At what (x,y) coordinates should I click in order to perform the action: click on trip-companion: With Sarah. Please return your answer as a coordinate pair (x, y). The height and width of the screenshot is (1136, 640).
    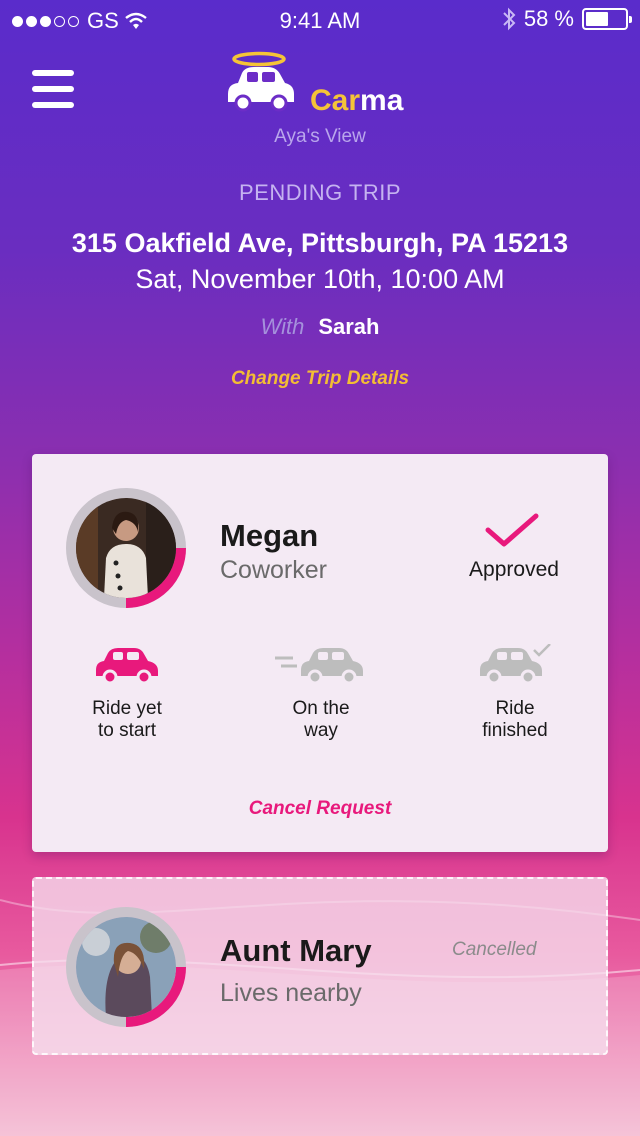
    Looking at the image, I should click on (320, 327).